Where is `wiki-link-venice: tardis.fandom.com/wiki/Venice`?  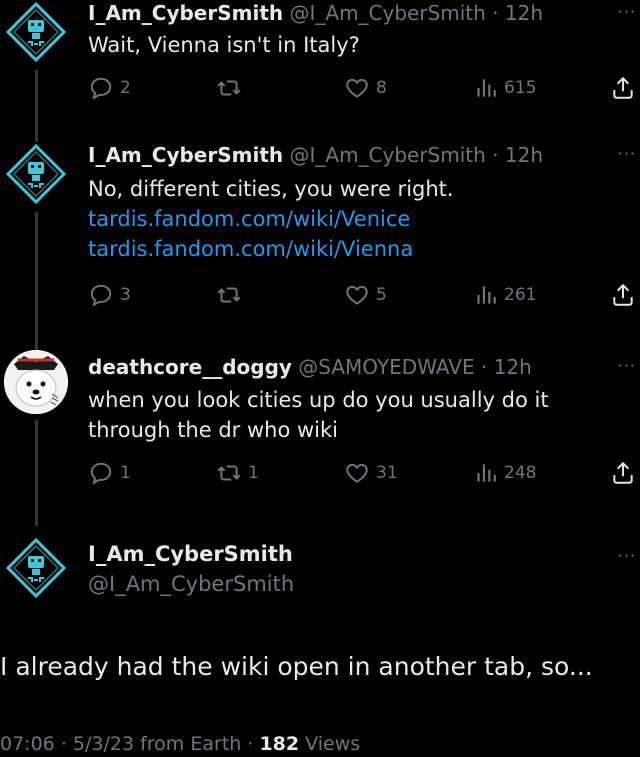 wiki-link-venice: tardis.fandom.com/wiki/Venice is located at coordinates (271, 219).